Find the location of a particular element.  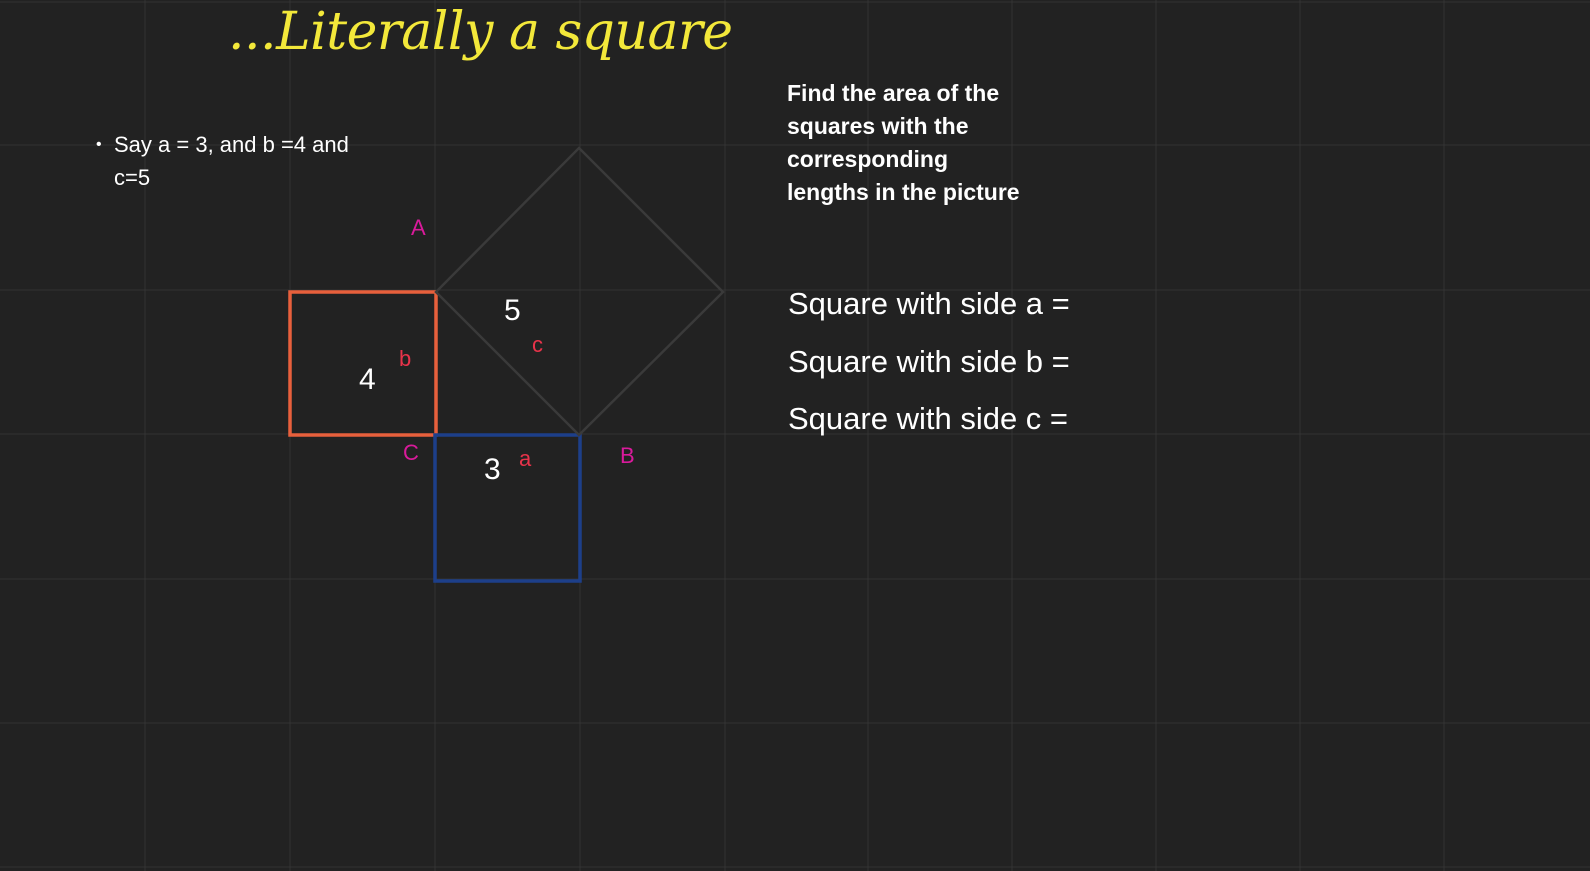

vertex-label-b: B is located at coordinates (627, 455).